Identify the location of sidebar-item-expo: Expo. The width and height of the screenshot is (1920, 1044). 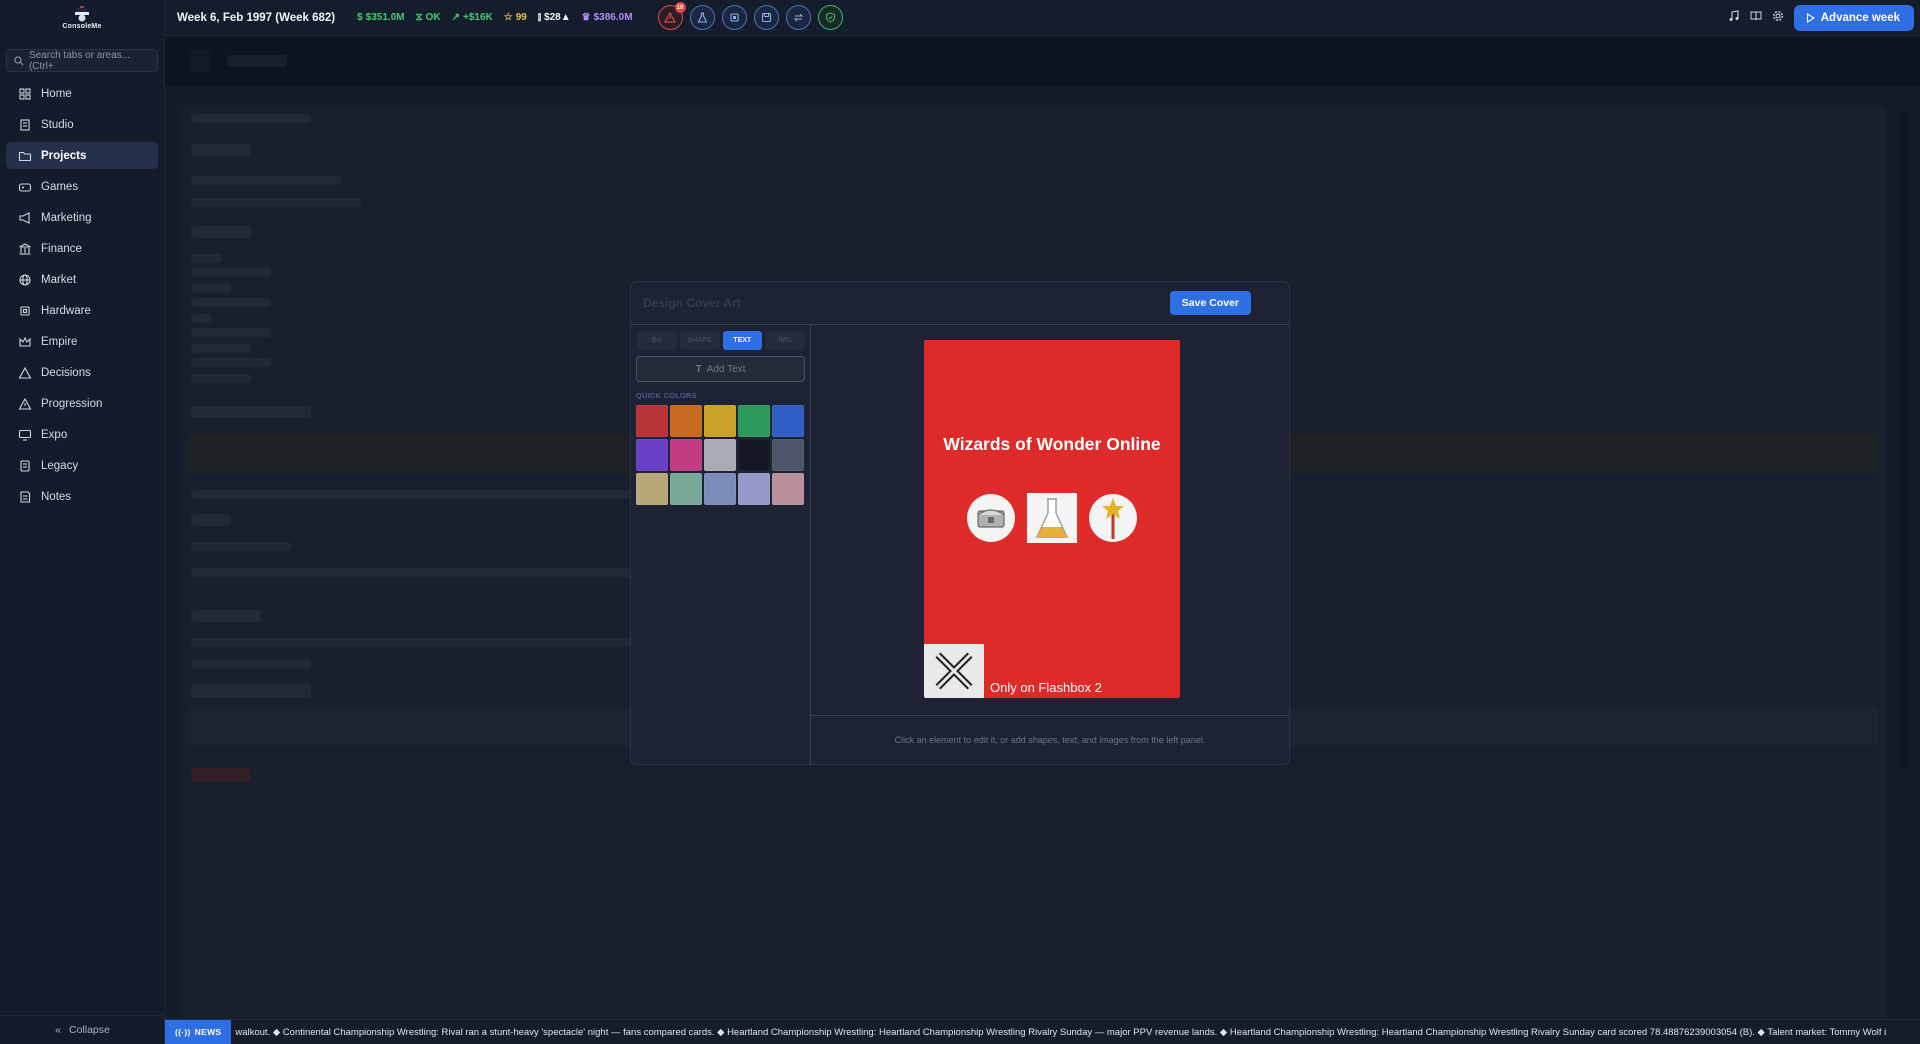
(82, 434).